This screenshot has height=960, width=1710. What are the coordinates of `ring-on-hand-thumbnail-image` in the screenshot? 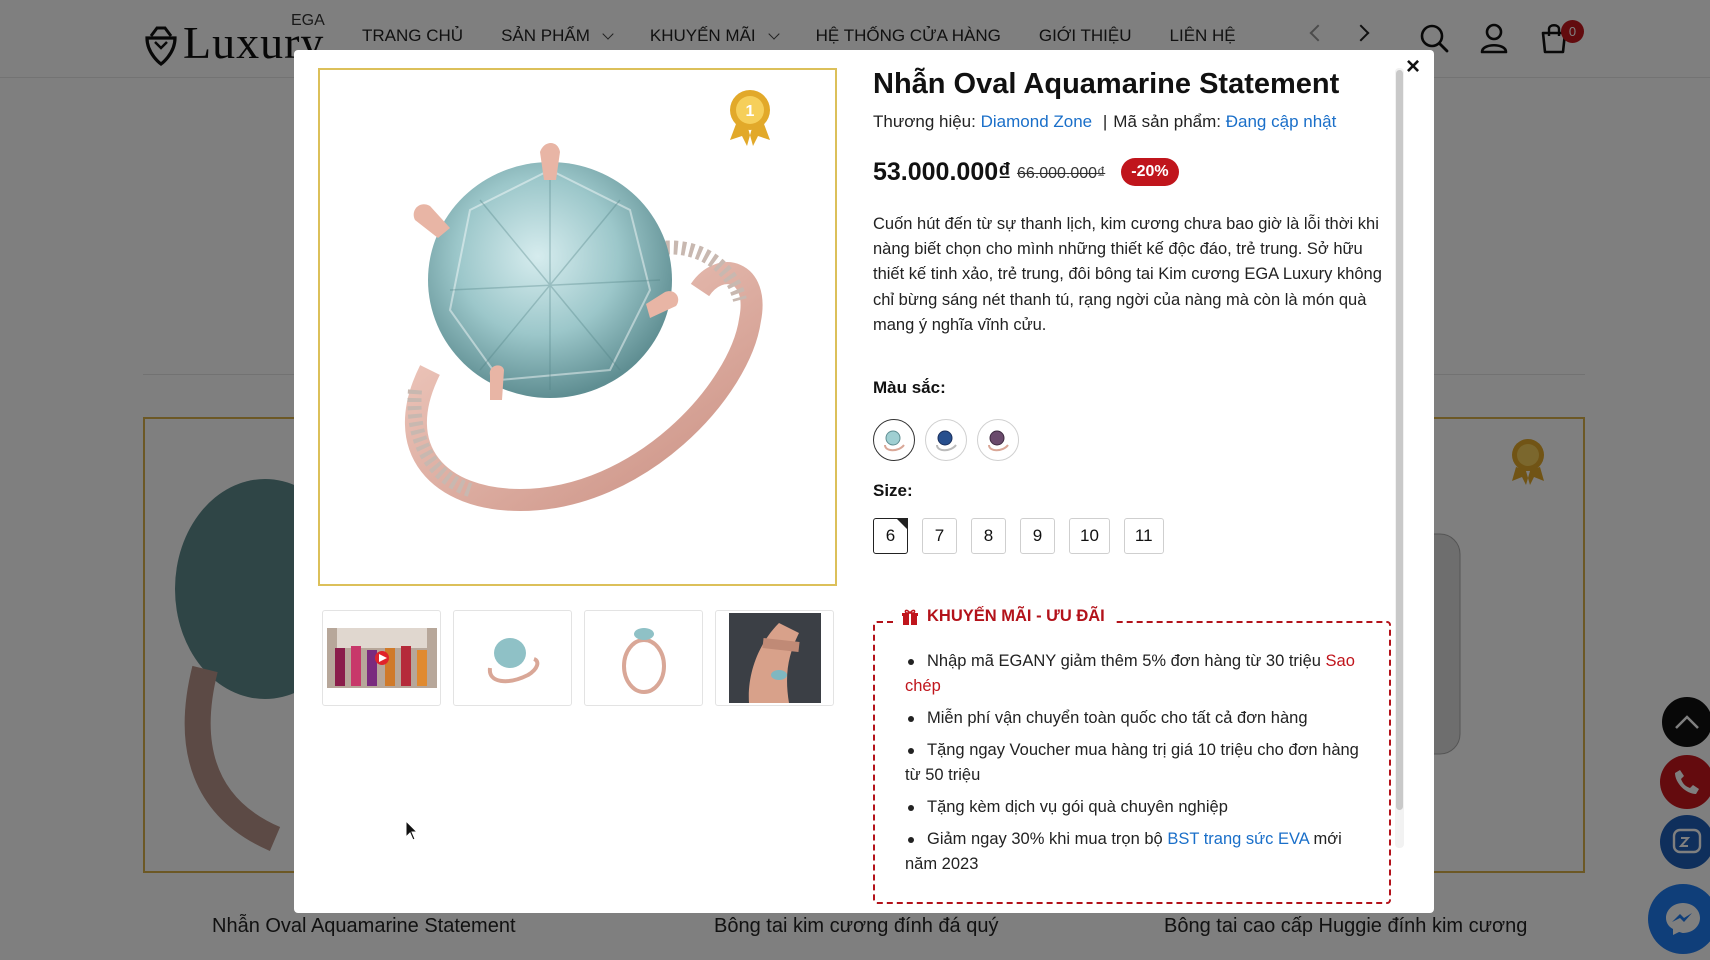 It's located at (774, 658).